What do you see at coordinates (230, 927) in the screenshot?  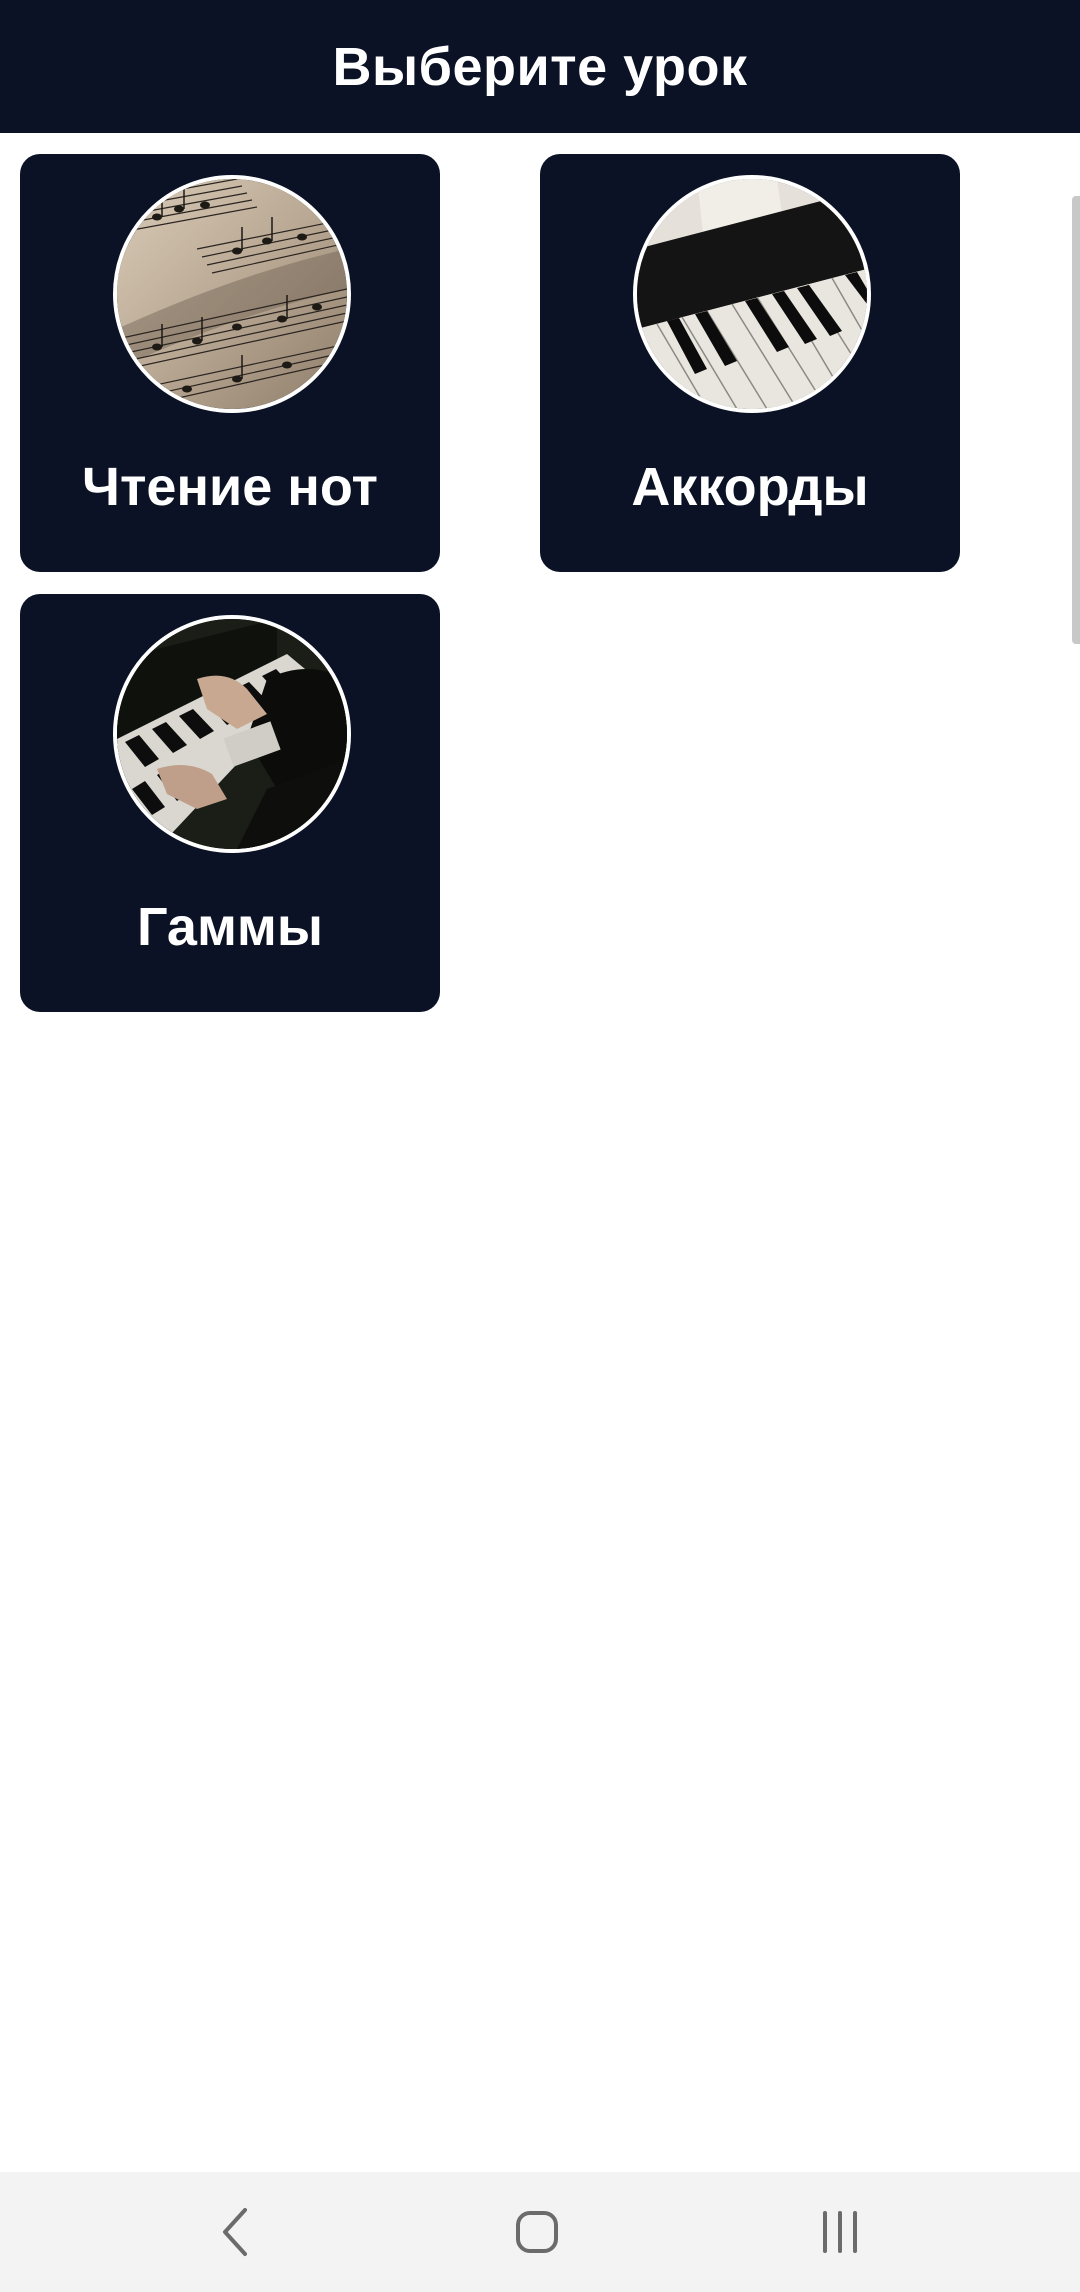 I see `lesson-card-label: Гаммы` at bounding box center [230, 927].